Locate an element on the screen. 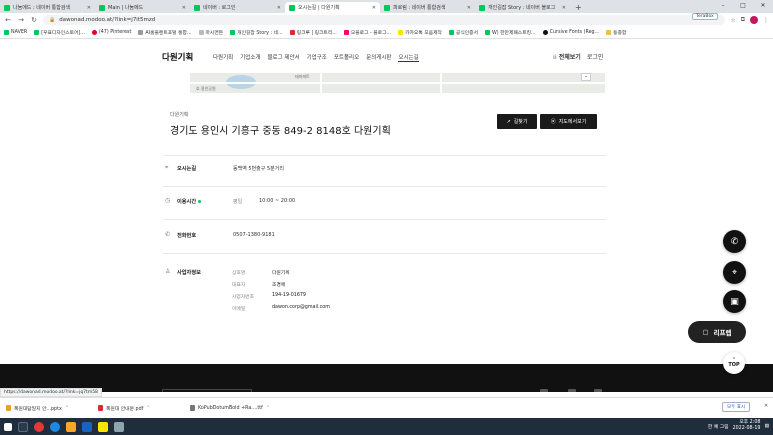 Image resolution: width=773 pixels, height=435 pixels. site-footer is located at coordinates (386, 378).